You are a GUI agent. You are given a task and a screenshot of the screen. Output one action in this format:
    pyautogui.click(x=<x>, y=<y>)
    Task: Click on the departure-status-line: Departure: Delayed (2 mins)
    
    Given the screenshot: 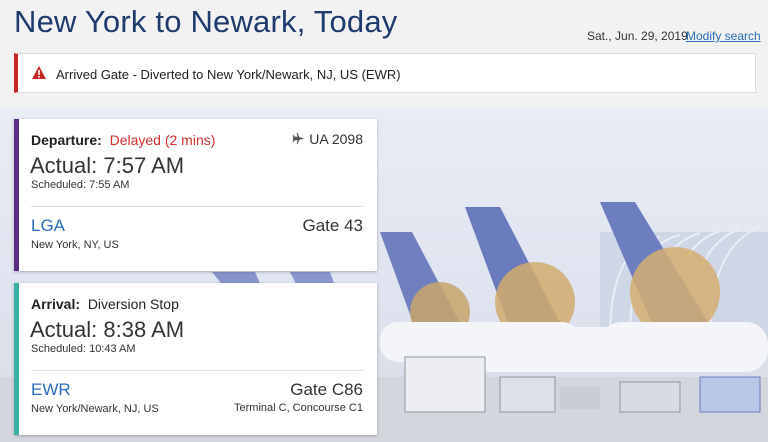 What is the action you would take?
    pyautogui.click(x=123, y=140)
    